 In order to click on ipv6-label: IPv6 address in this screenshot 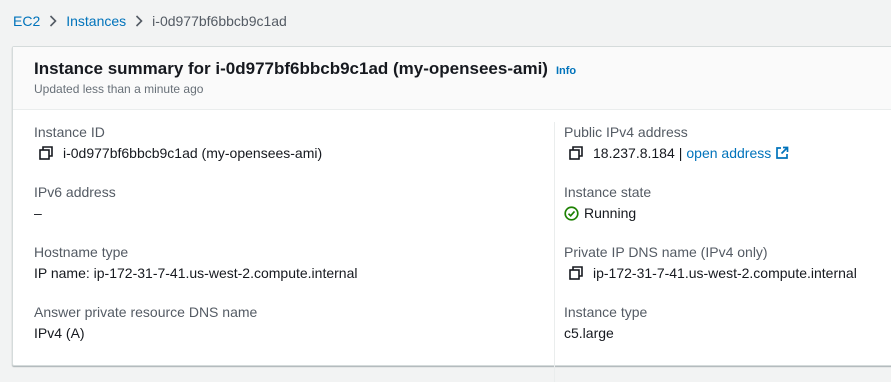, I will do `click(75, 192)`.